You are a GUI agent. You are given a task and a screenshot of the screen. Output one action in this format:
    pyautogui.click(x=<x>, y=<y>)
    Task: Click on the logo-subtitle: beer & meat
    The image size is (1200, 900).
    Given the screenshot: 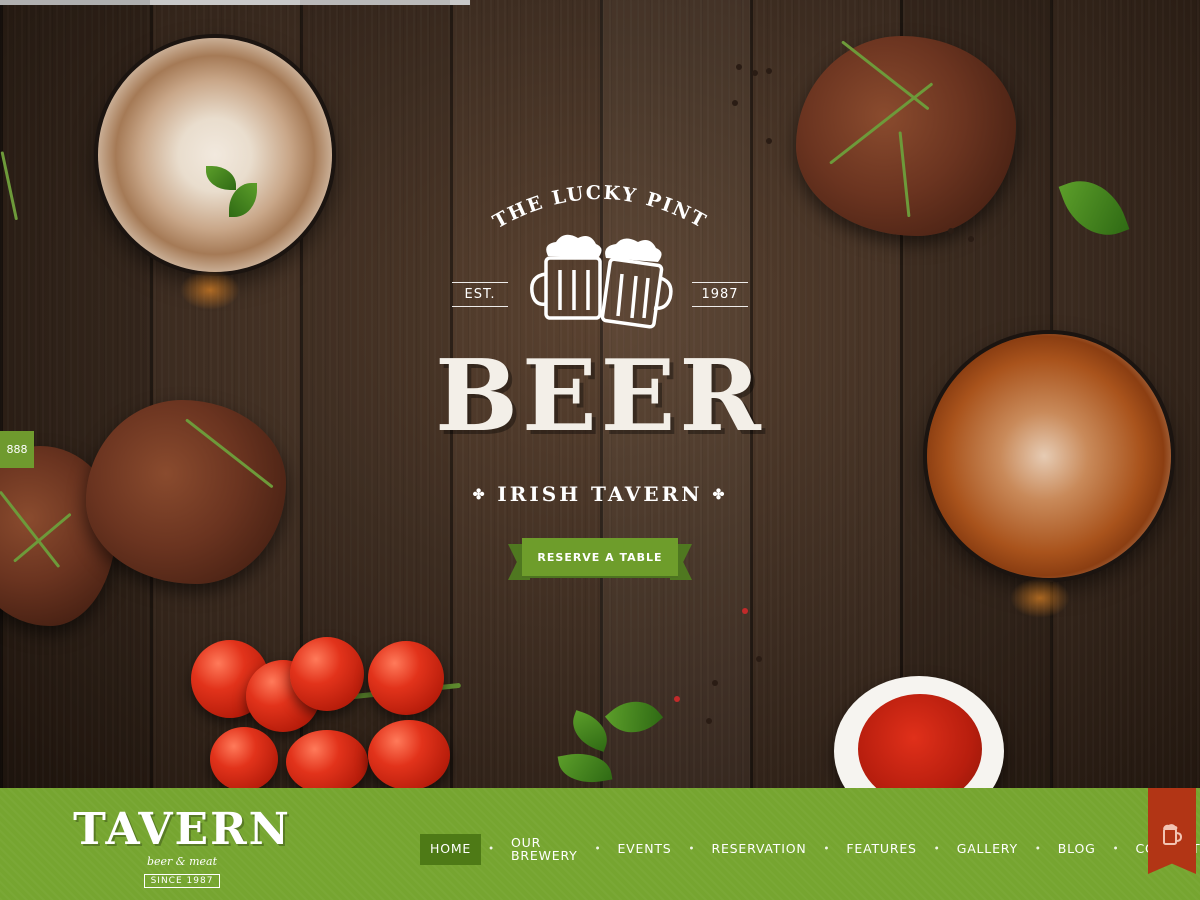 What is the action you would take?
    pyautogui.click(x=182, y=861)
    